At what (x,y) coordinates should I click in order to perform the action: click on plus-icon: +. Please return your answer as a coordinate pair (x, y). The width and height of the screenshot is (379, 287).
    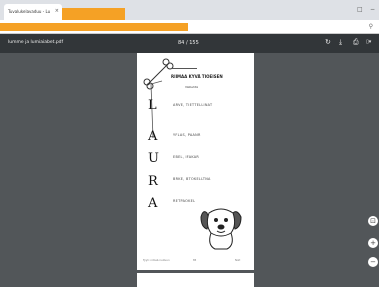
    Looking at the image, I should click on (373, 243).